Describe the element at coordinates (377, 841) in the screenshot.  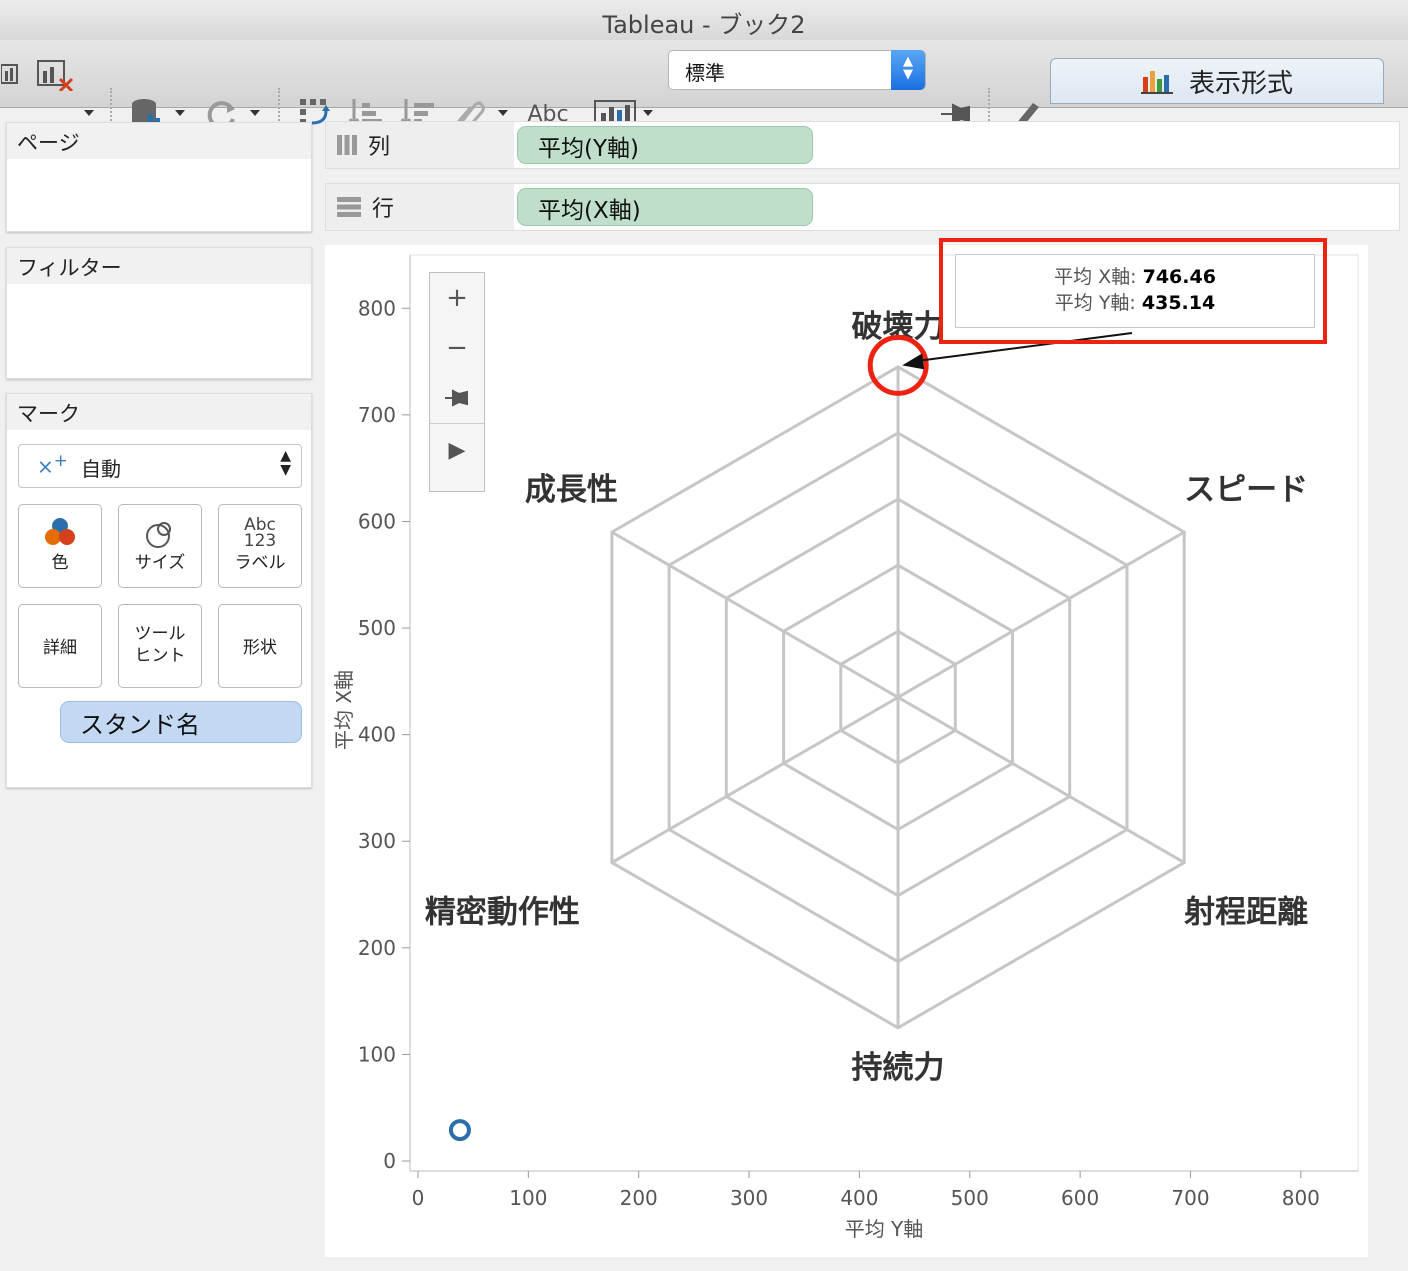
I see `y-tick-label: 300` at that location.